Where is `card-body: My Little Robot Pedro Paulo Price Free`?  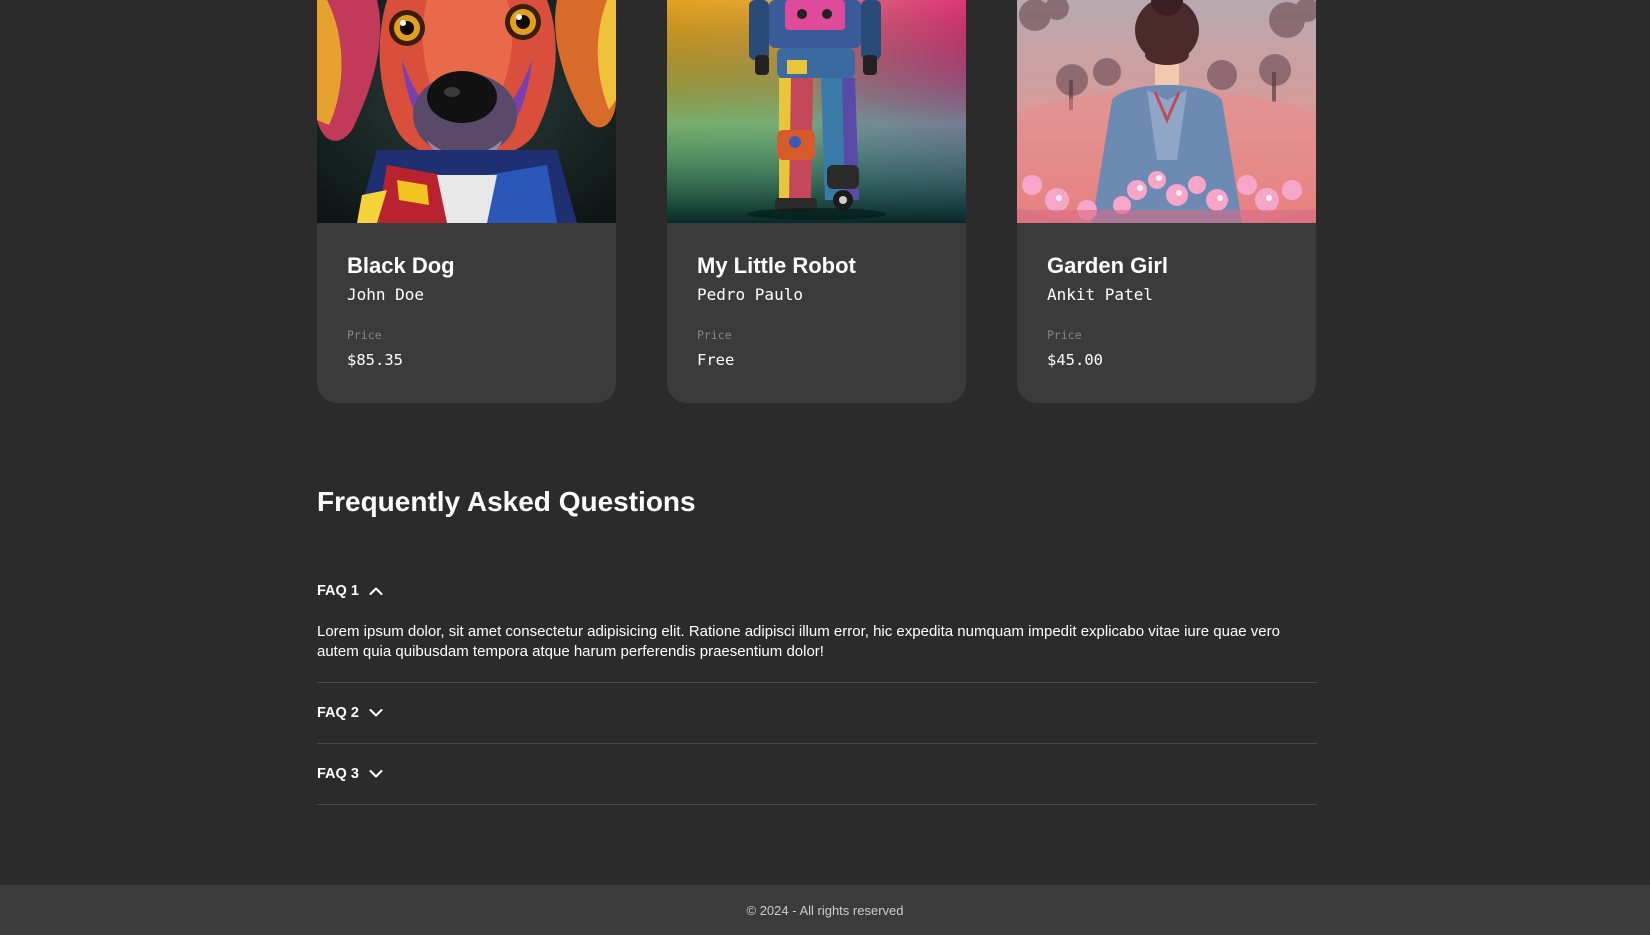 card-body: My Little Robot Pedro Paulo Price Free is located at coordinates (821, 296).